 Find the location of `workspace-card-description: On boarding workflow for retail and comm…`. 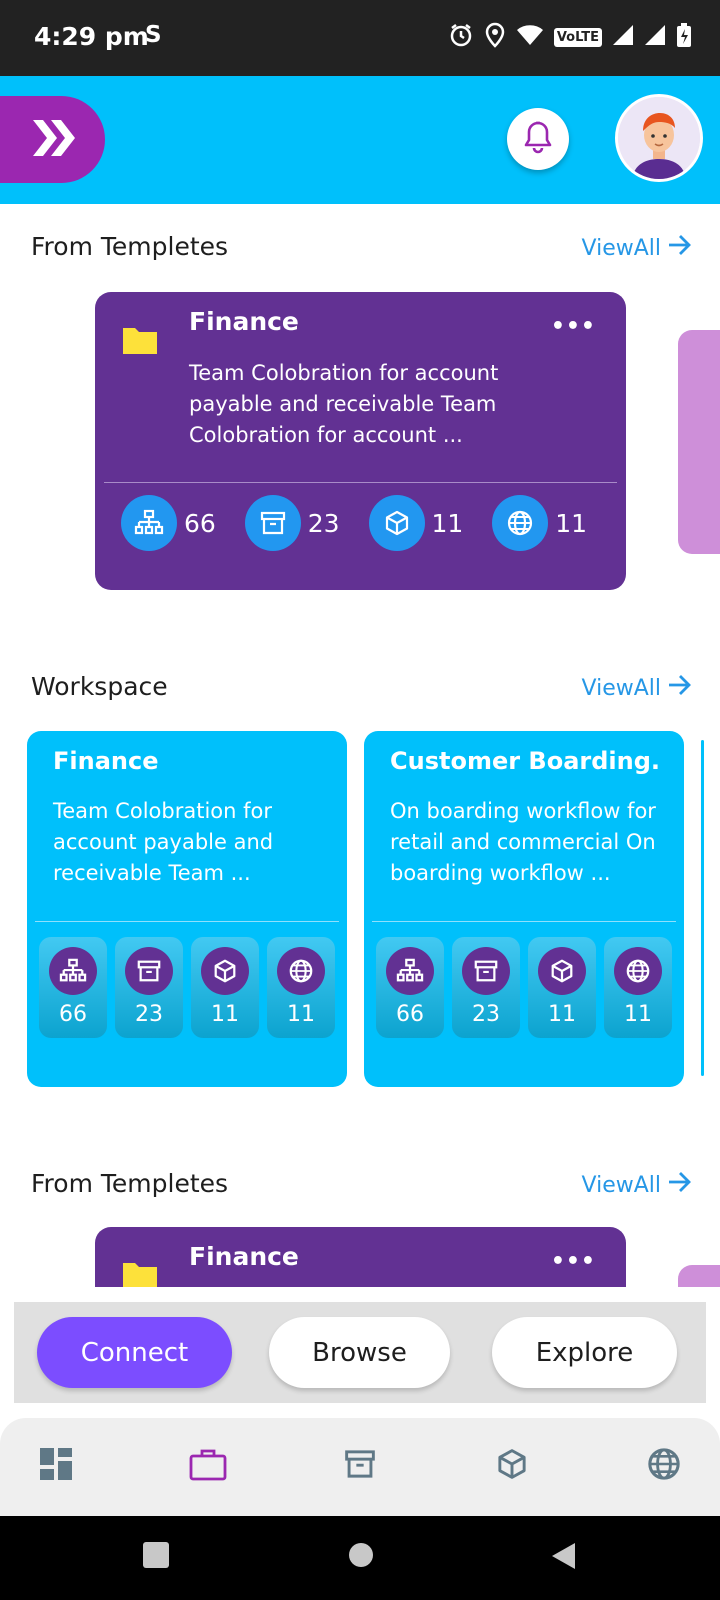

workspace-card-description: On boarding workflow for retail and comm… is located at coordinates (523, 842).